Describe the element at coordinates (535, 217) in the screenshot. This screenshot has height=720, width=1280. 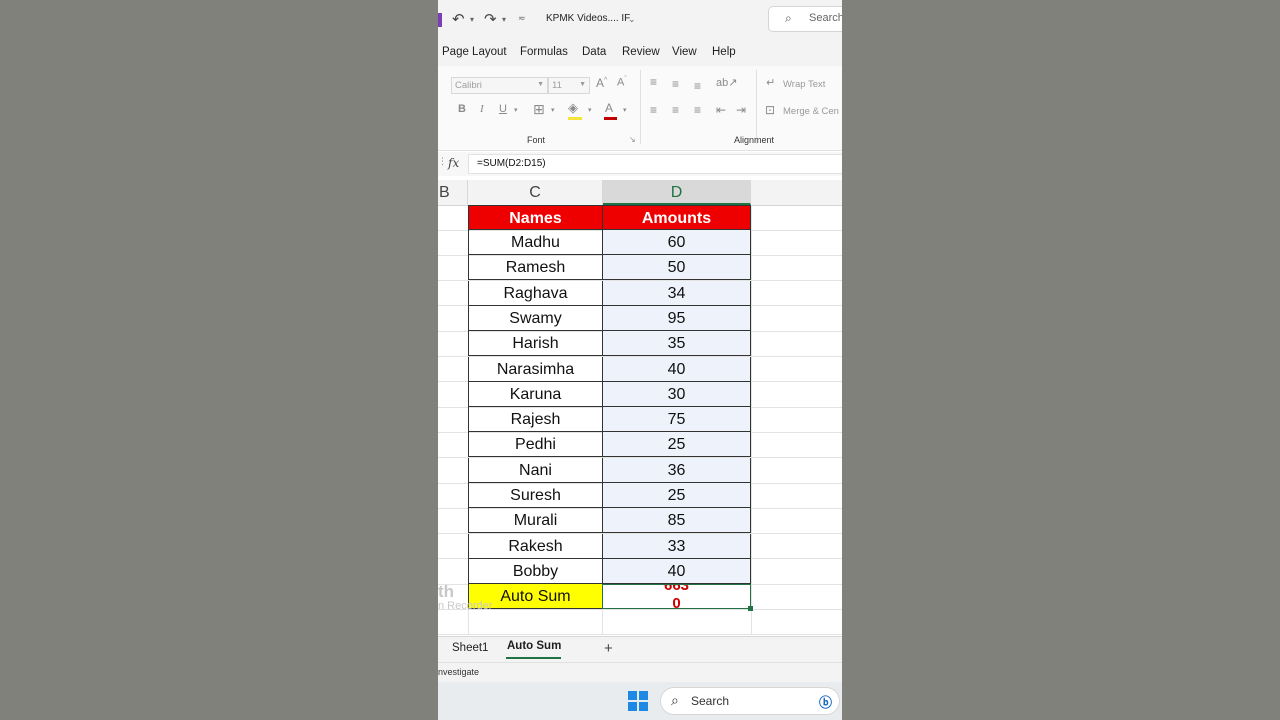
I see `header-cell-names: Names` at that location.